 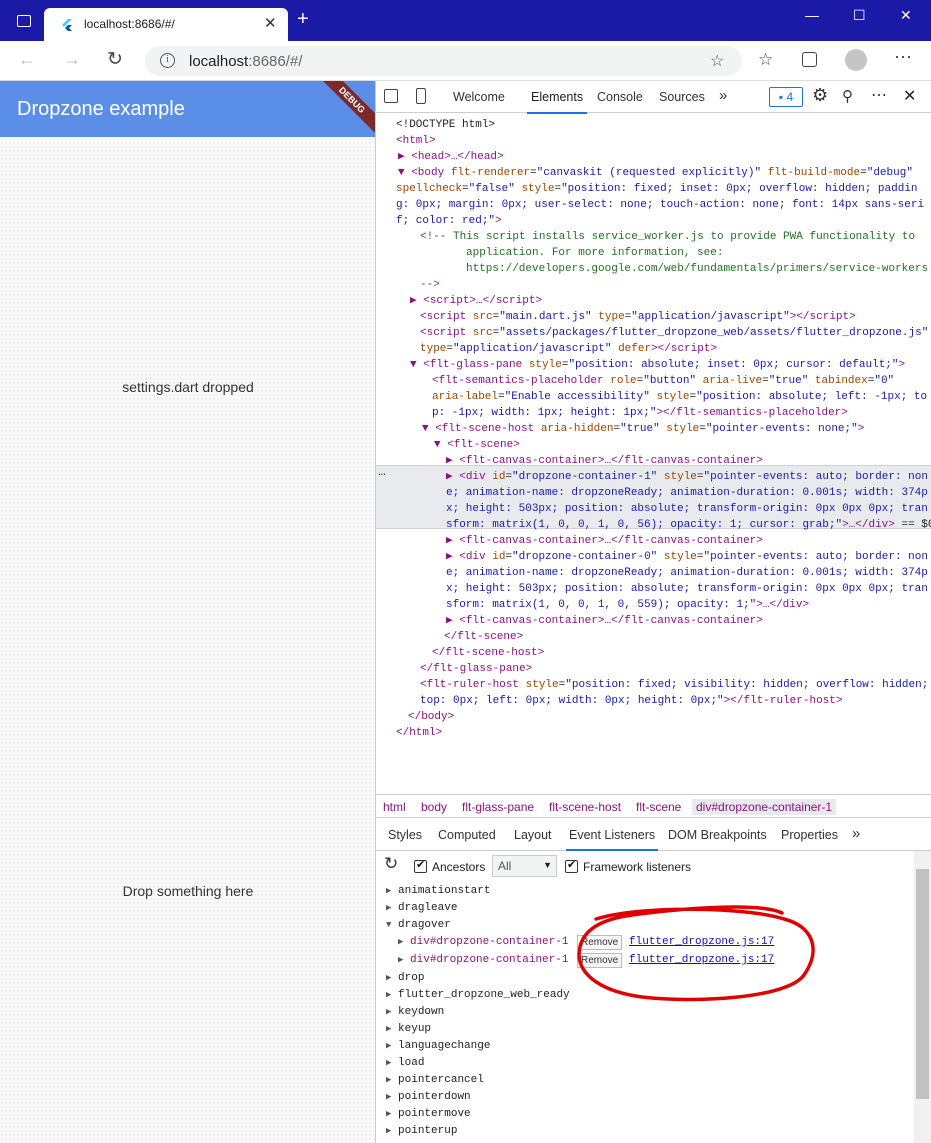 I want to click on refresh-icon: ↻, so click(x=391, y=864).